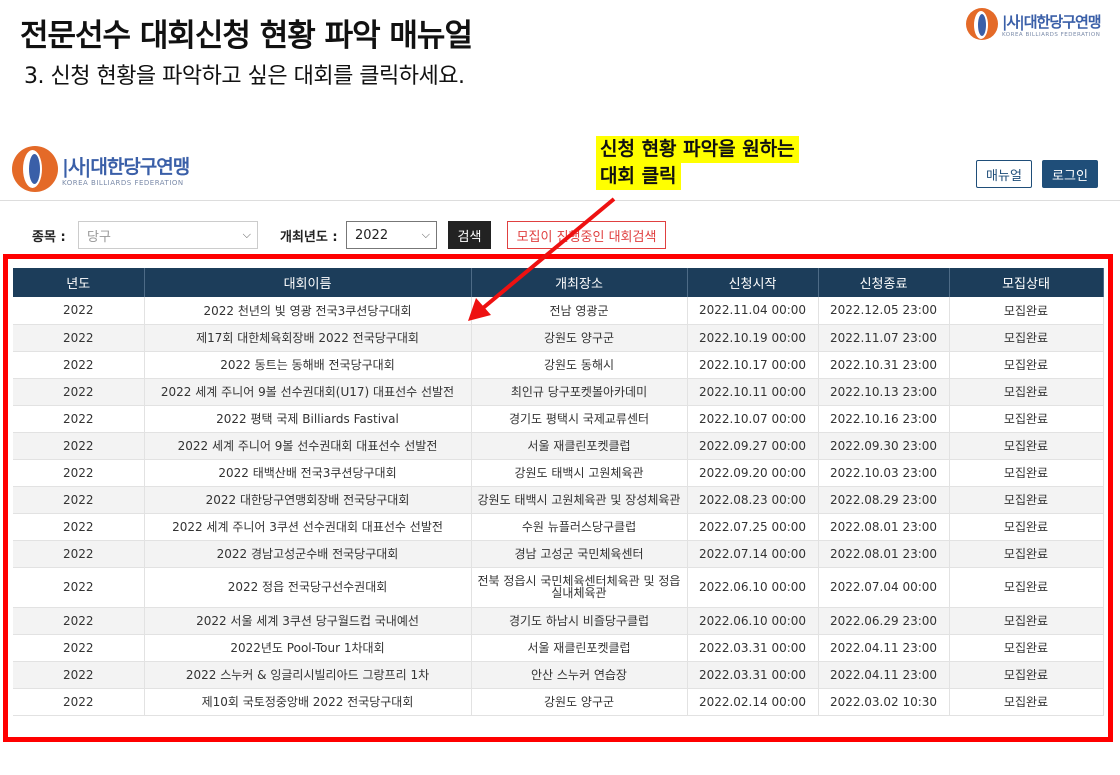 This screenshot has height=775, width=1120. I want to click on table-header-row: 년도 대회이름 개최장소 신청시작 신청종료 모집상태, so click(558, 282).